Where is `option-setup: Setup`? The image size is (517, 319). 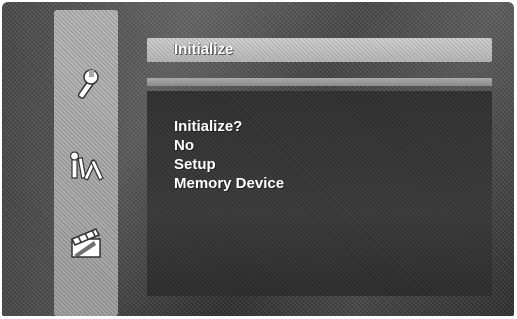 option-setup: Setup is located at coordinates (195, 164).